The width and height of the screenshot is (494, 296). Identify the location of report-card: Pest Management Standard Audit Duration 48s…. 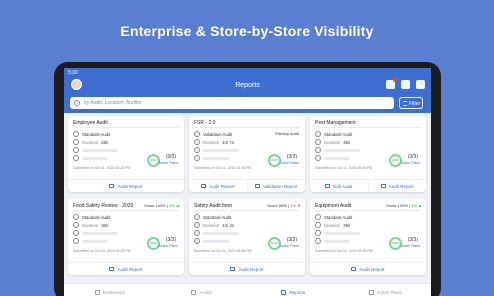
(368, 154).